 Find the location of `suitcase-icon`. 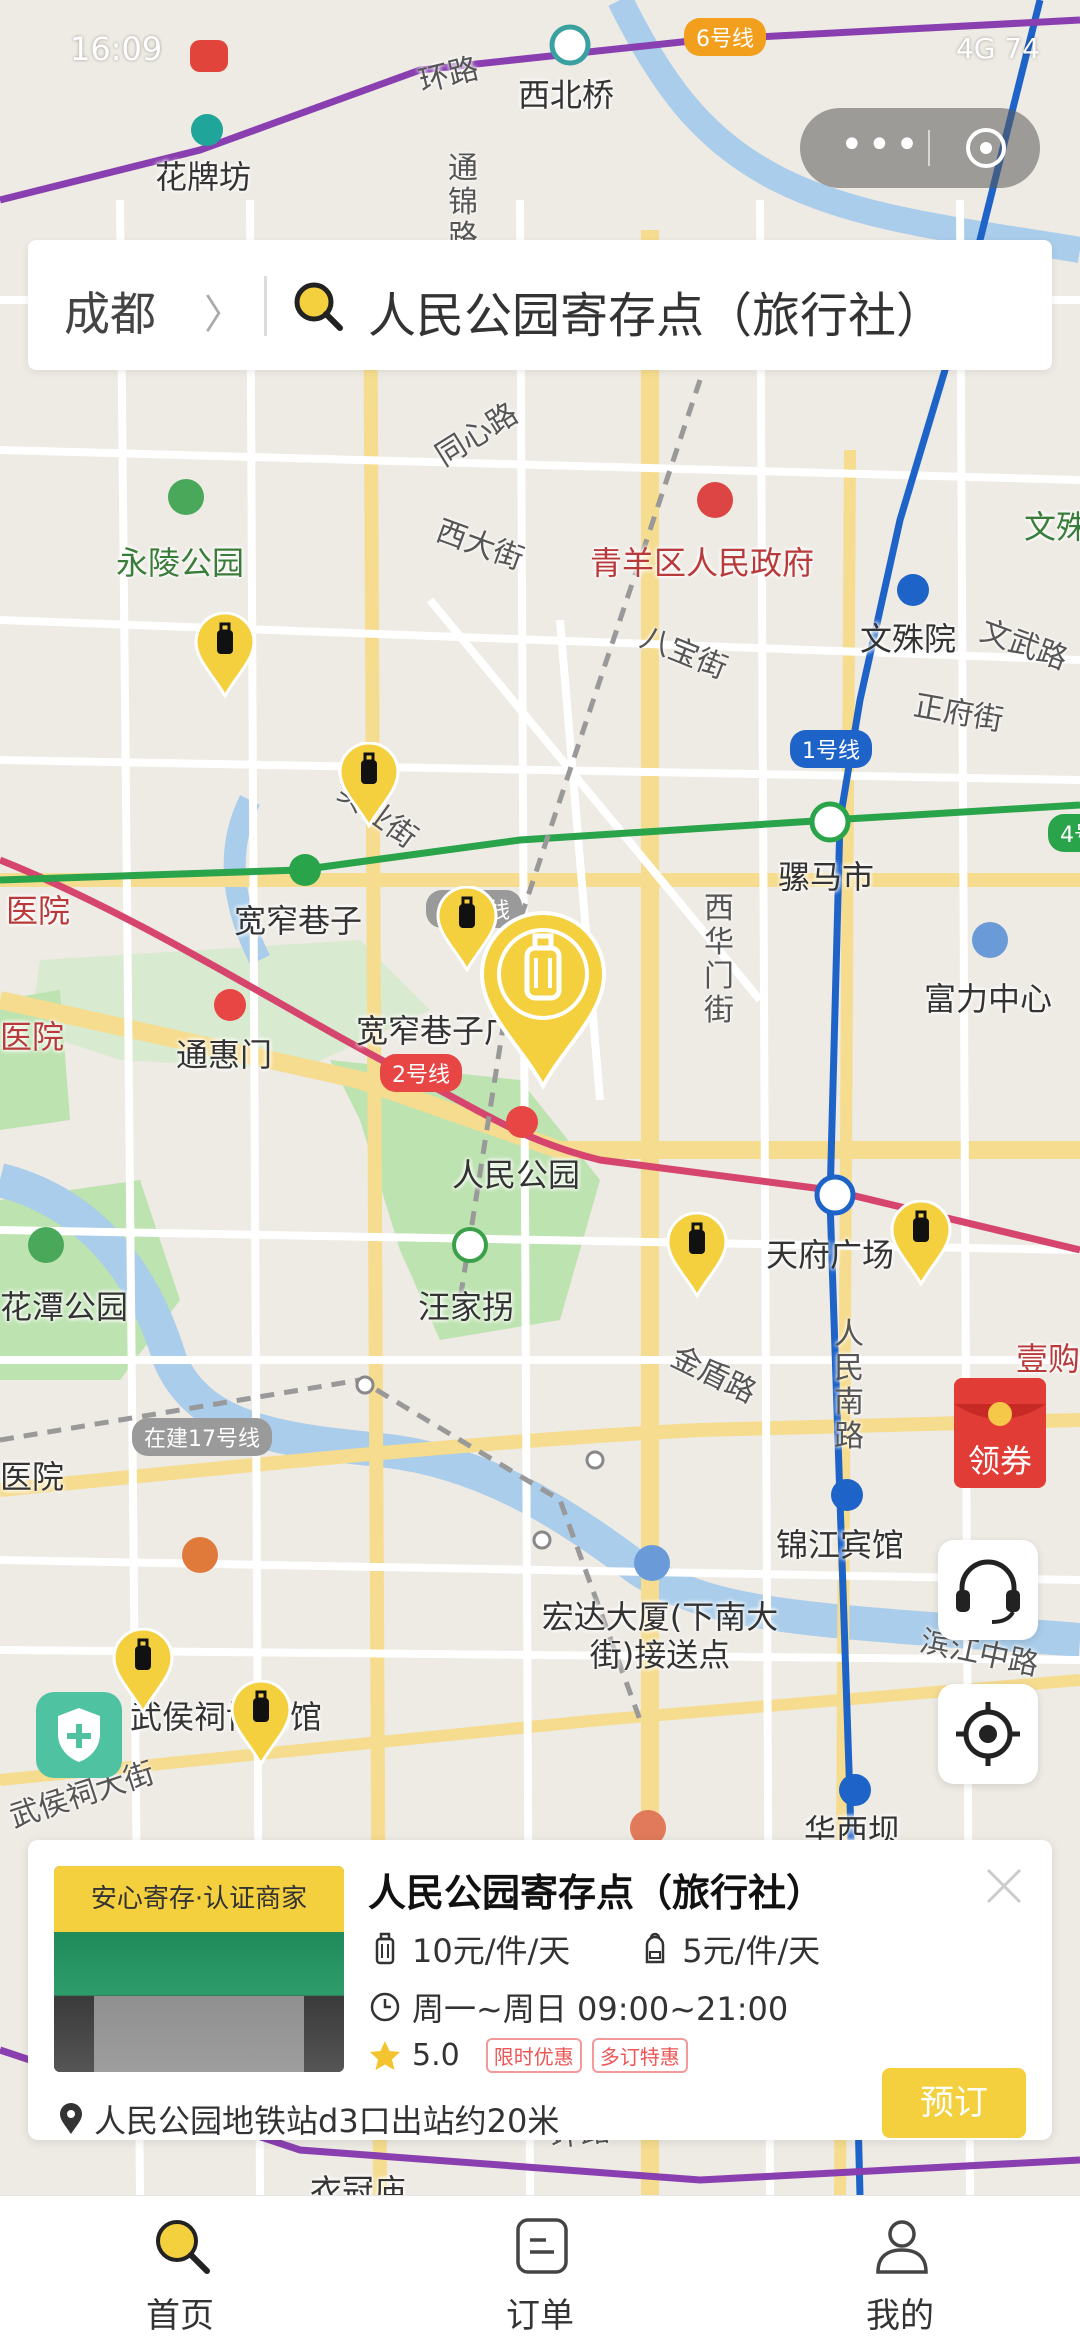

suitcase-icon is located at coordinates (385, 1948).